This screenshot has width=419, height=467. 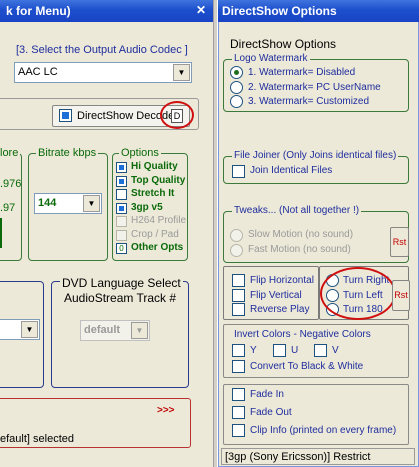 I want to click on slow-motion-label: Slow Motion (no sound), so click(x=301, y=234).